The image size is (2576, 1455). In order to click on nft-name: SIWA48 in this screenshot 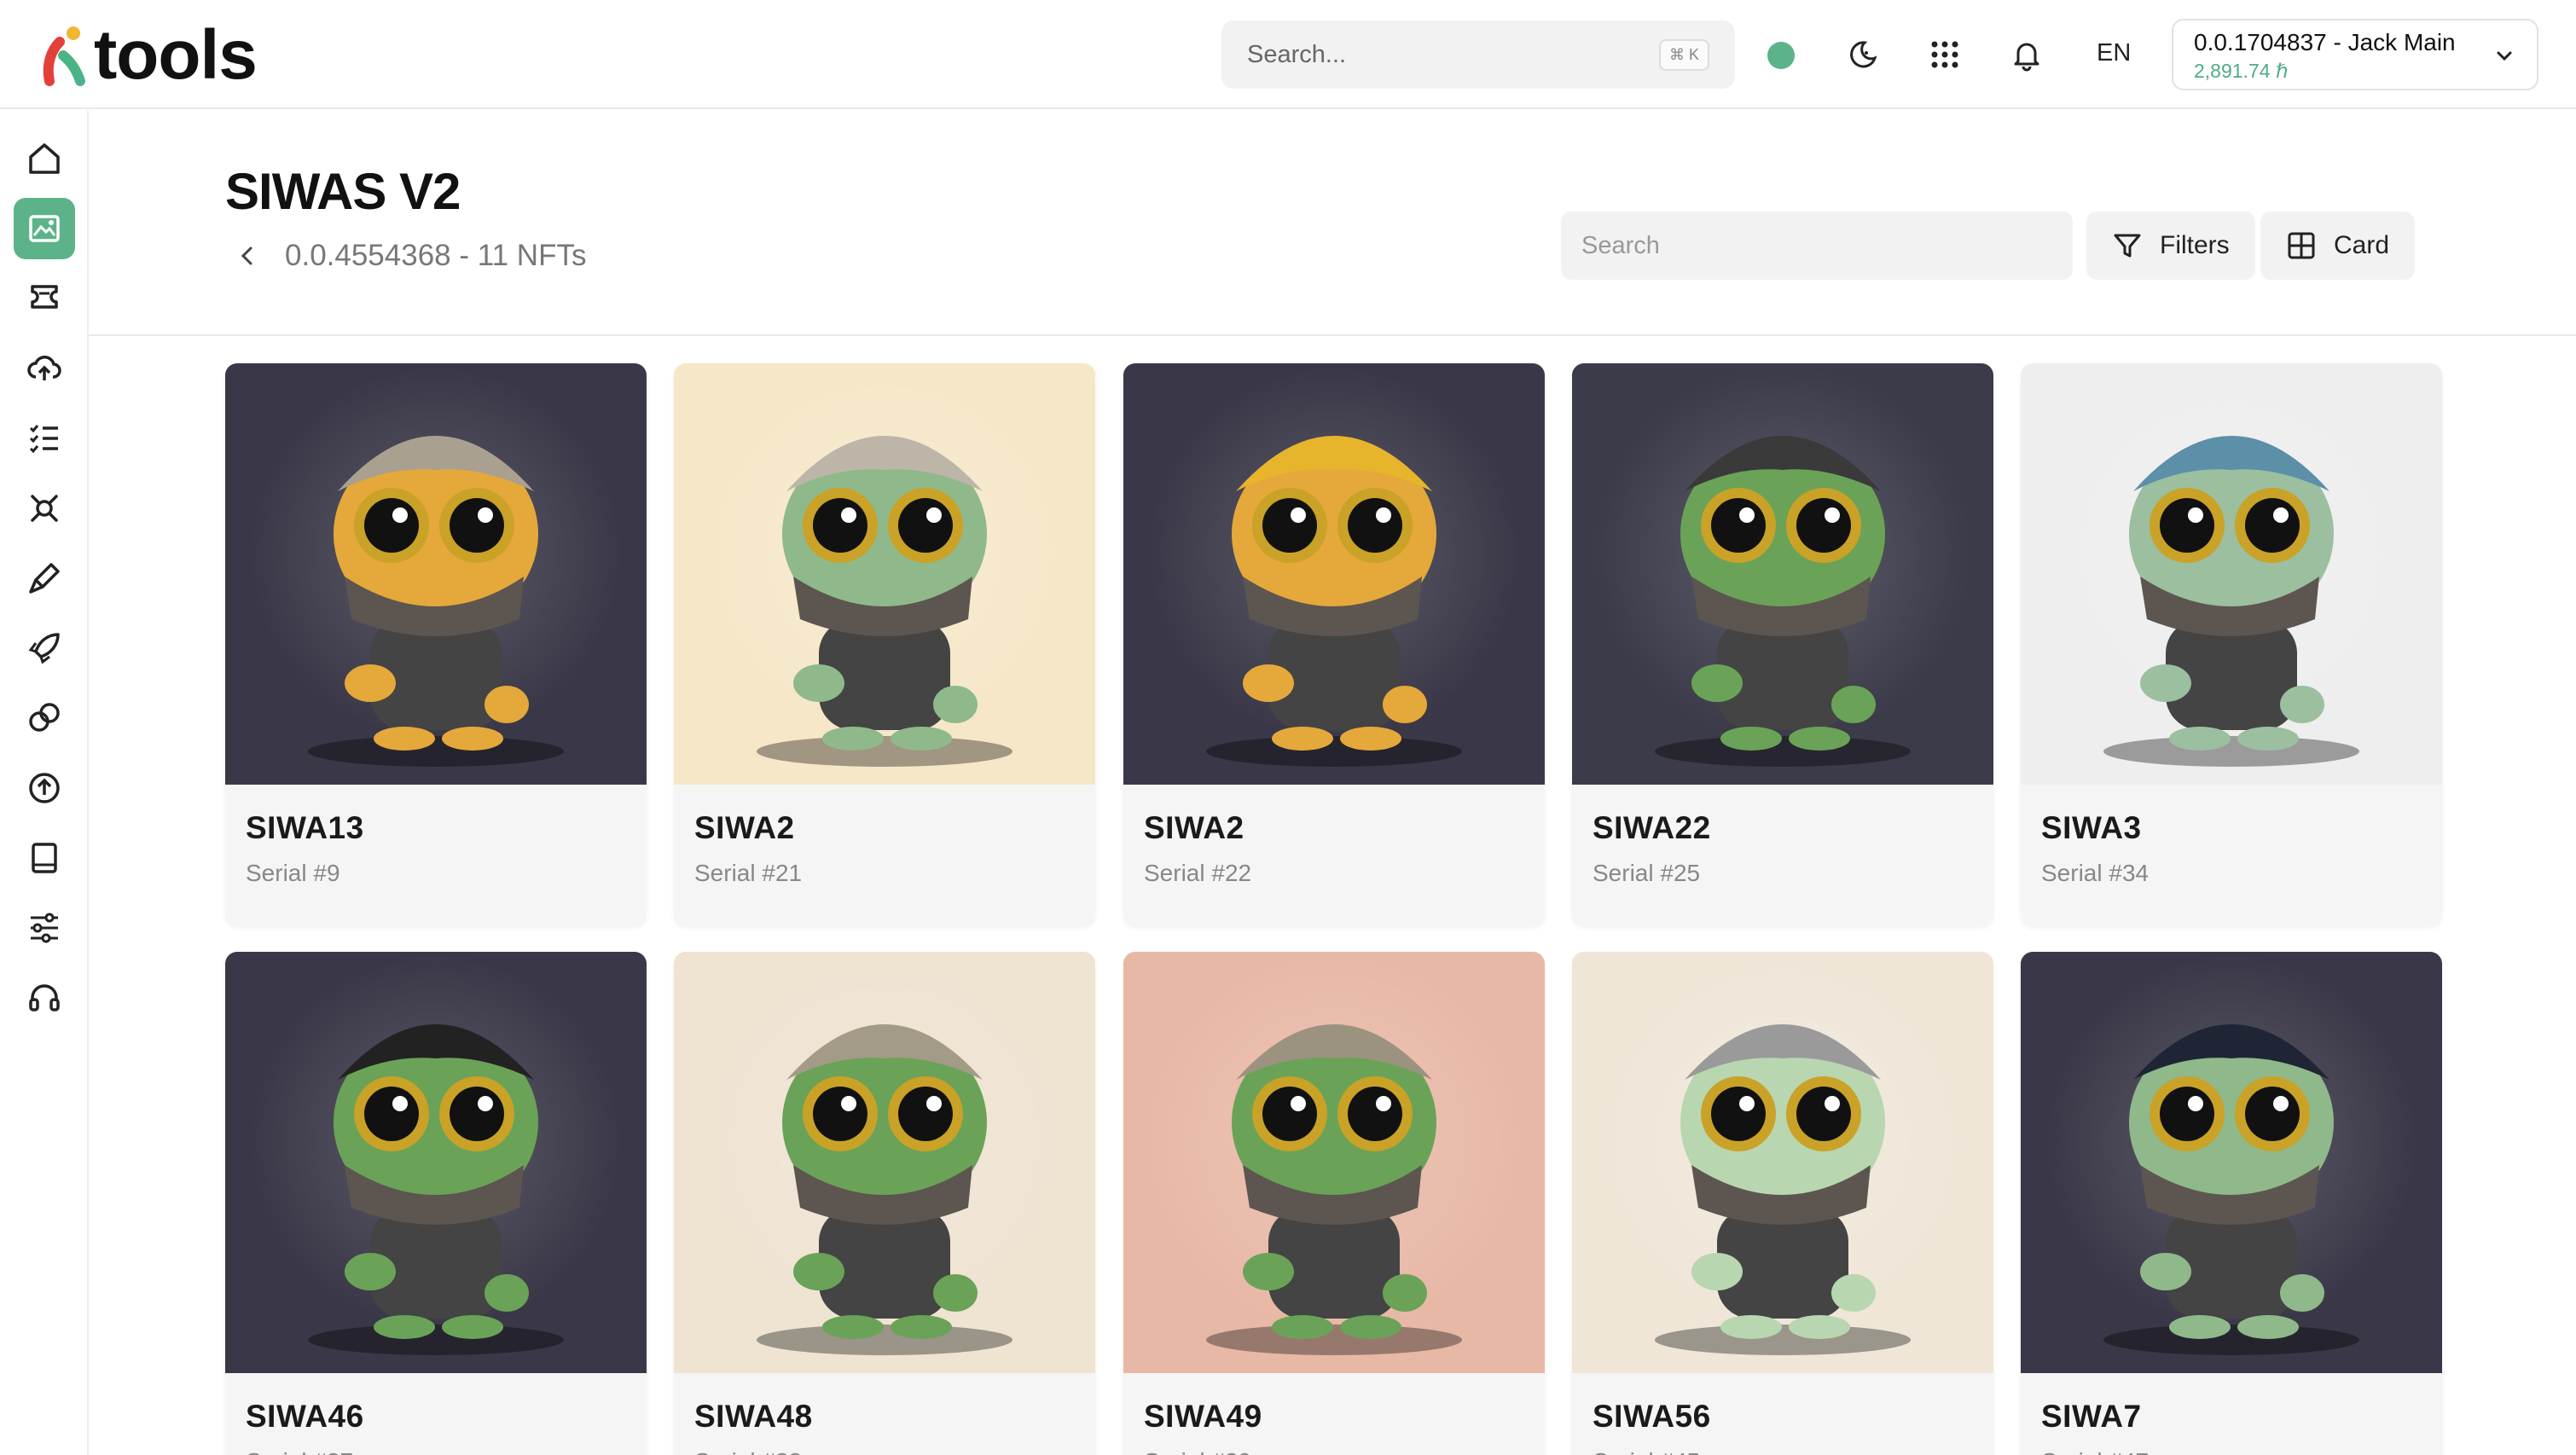, I will do `click(753, 1417)`.